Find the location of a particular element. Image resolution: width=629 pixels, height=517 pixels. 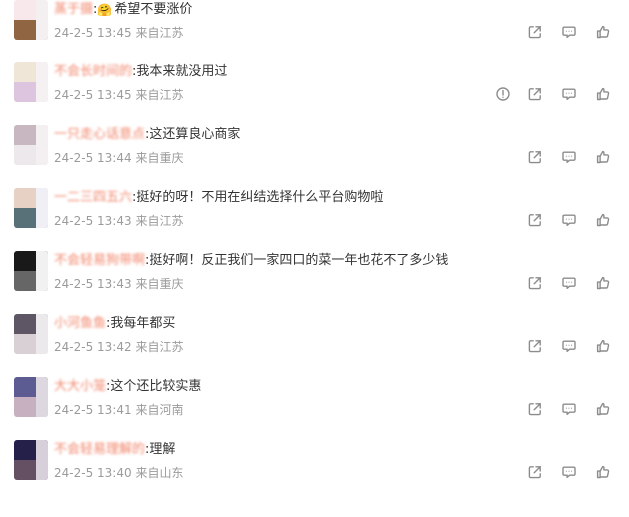

comment-meta: 24-2-5 13:44 来自重庆 is located at coordinates (118, 158).